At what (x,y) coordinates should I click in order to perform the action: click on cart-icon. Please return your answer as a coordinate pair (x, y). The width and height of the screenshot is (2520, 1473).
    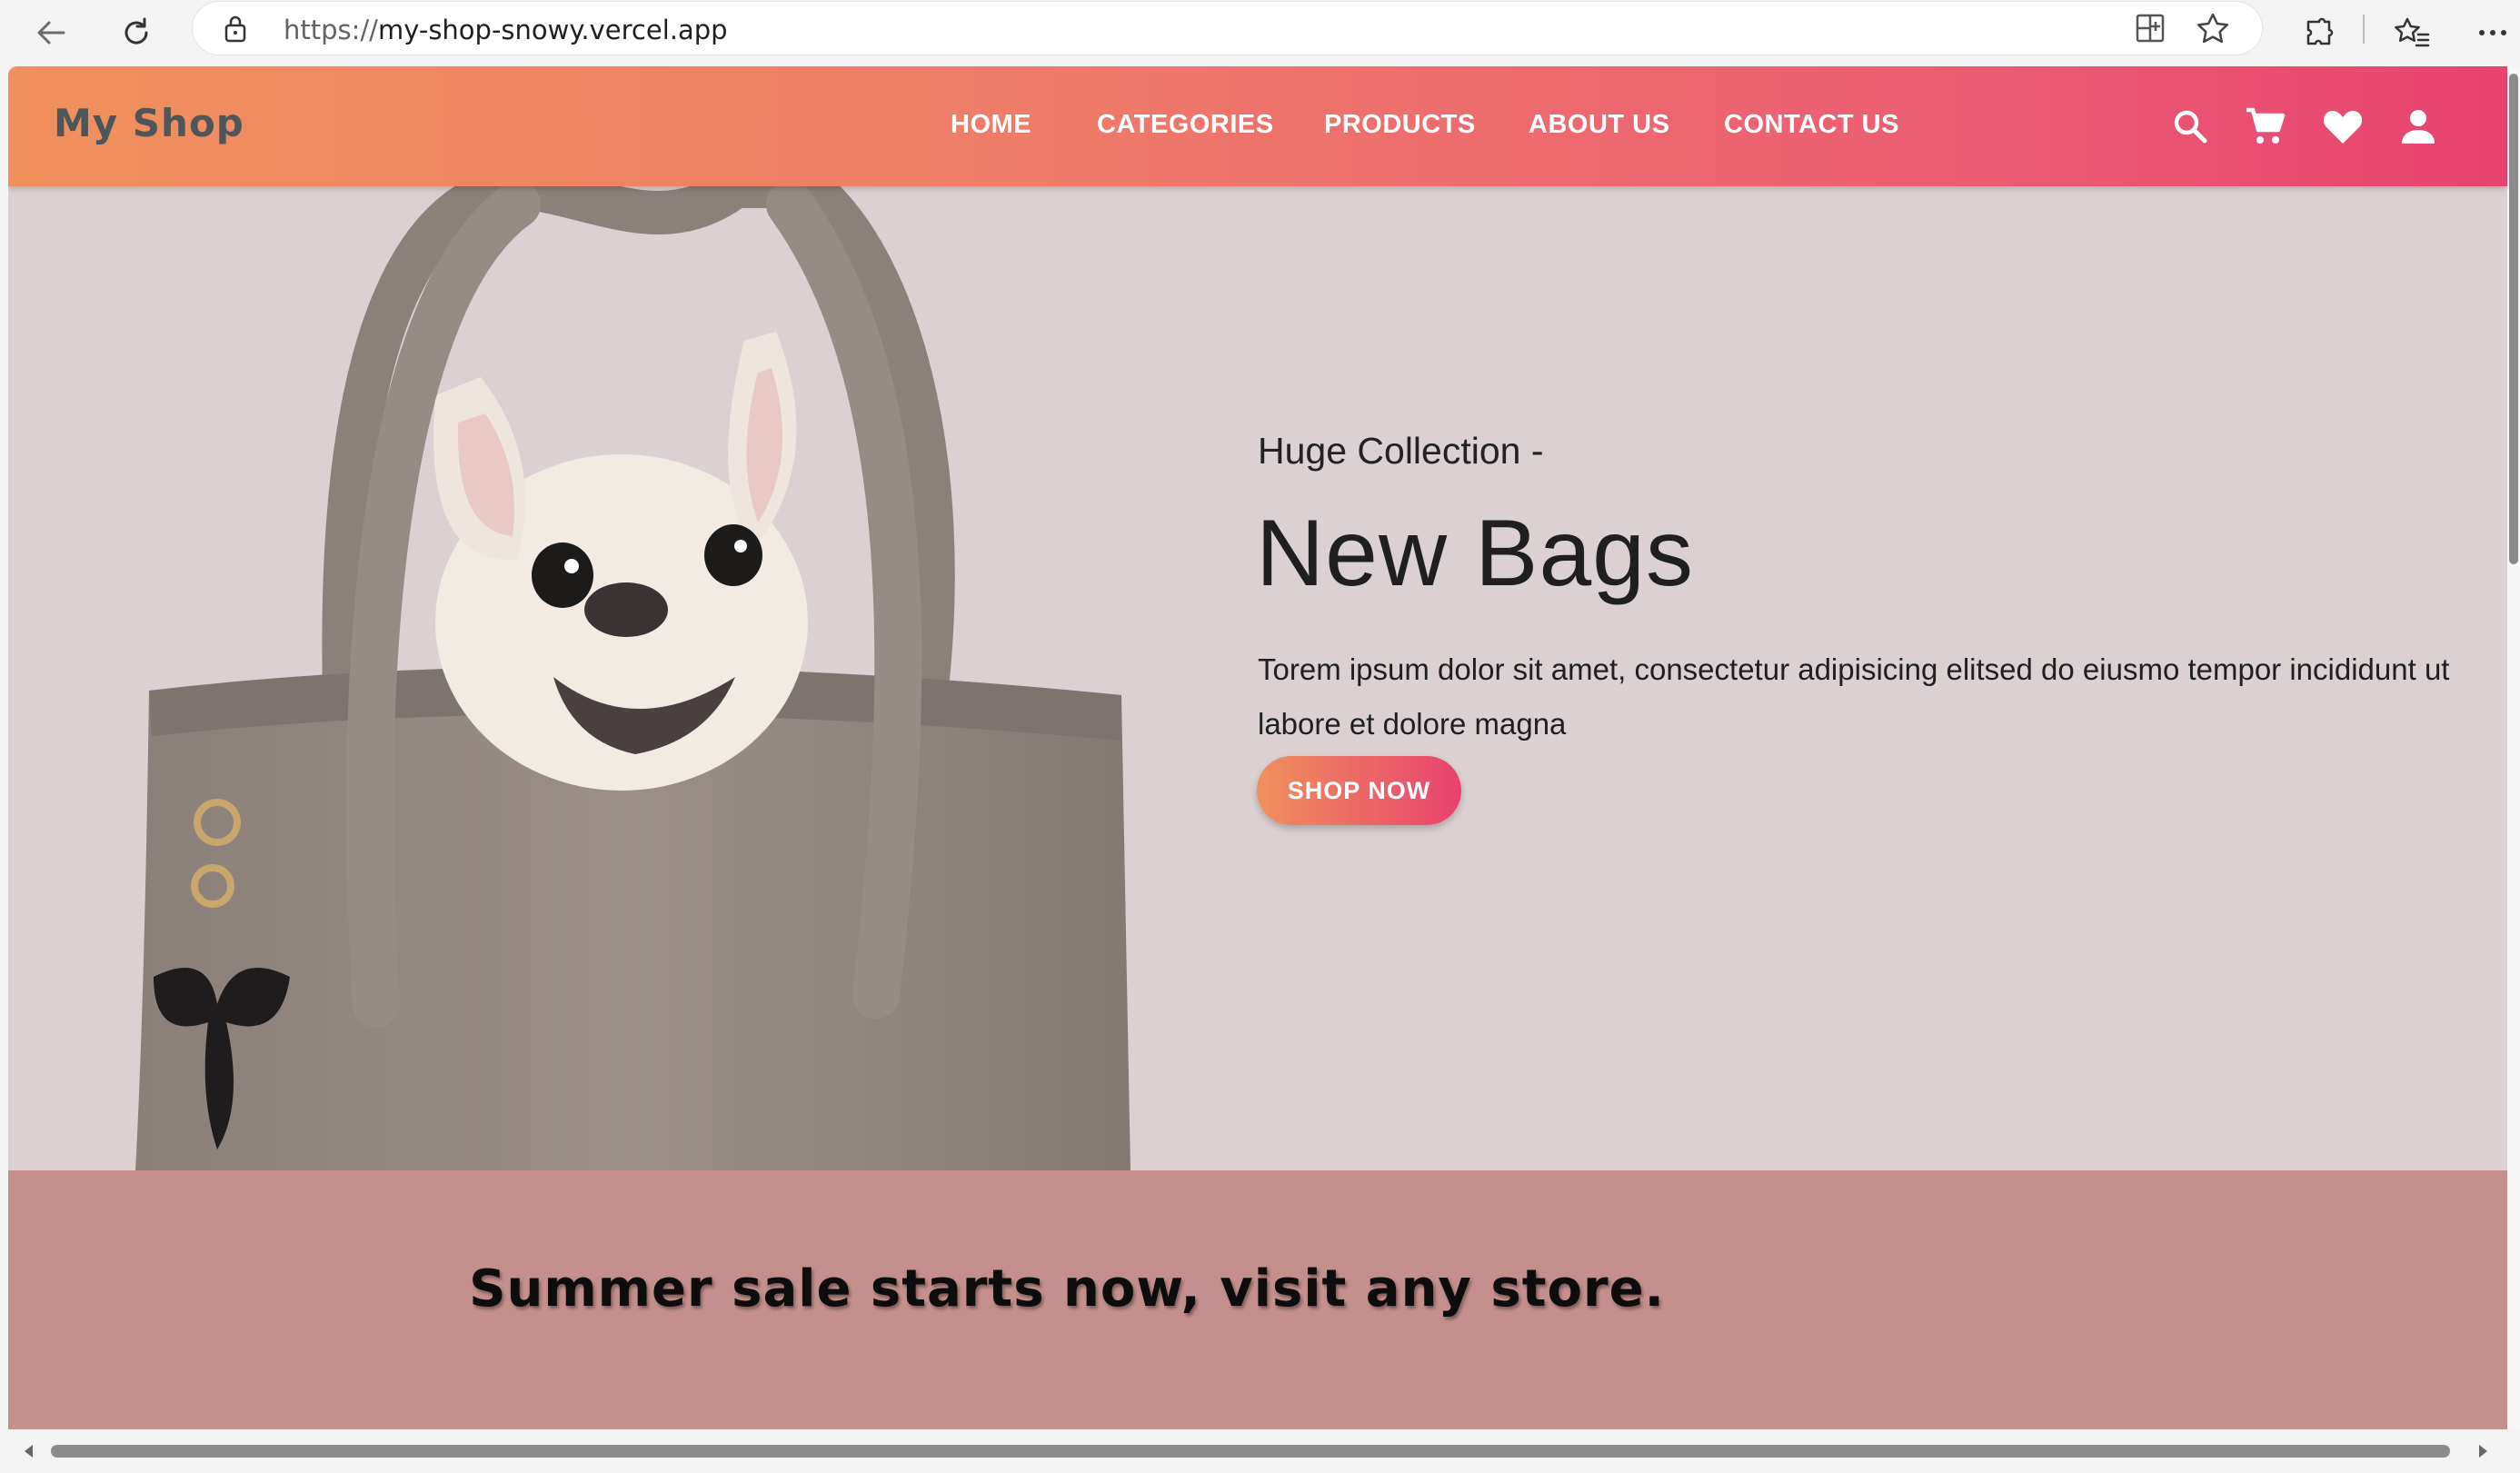
    Looking at the image, I should click on (2265, 127).